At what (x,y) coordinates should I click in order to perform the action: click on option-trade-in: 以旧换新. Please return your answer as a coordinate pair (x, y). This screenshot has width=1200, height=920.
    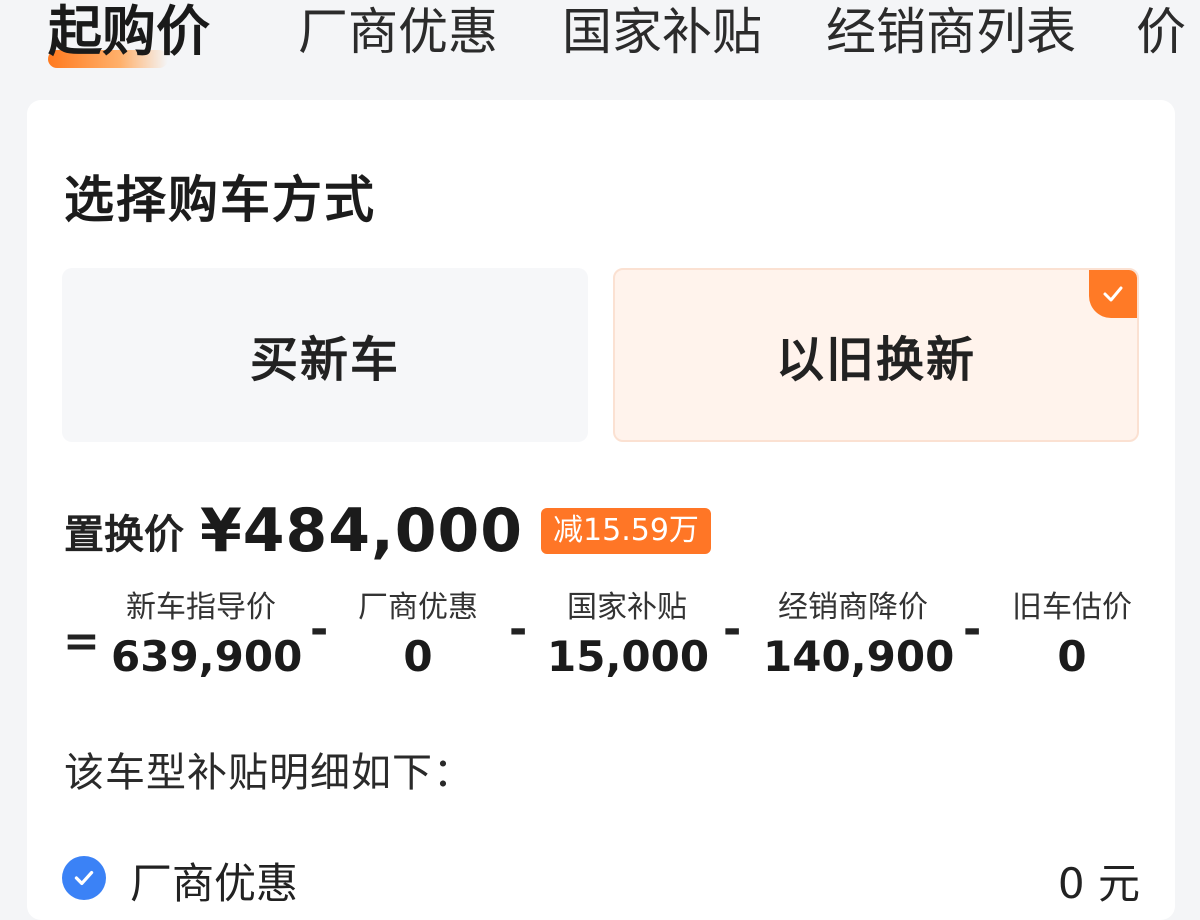
    Looking at the image, I should click on (876, 355).